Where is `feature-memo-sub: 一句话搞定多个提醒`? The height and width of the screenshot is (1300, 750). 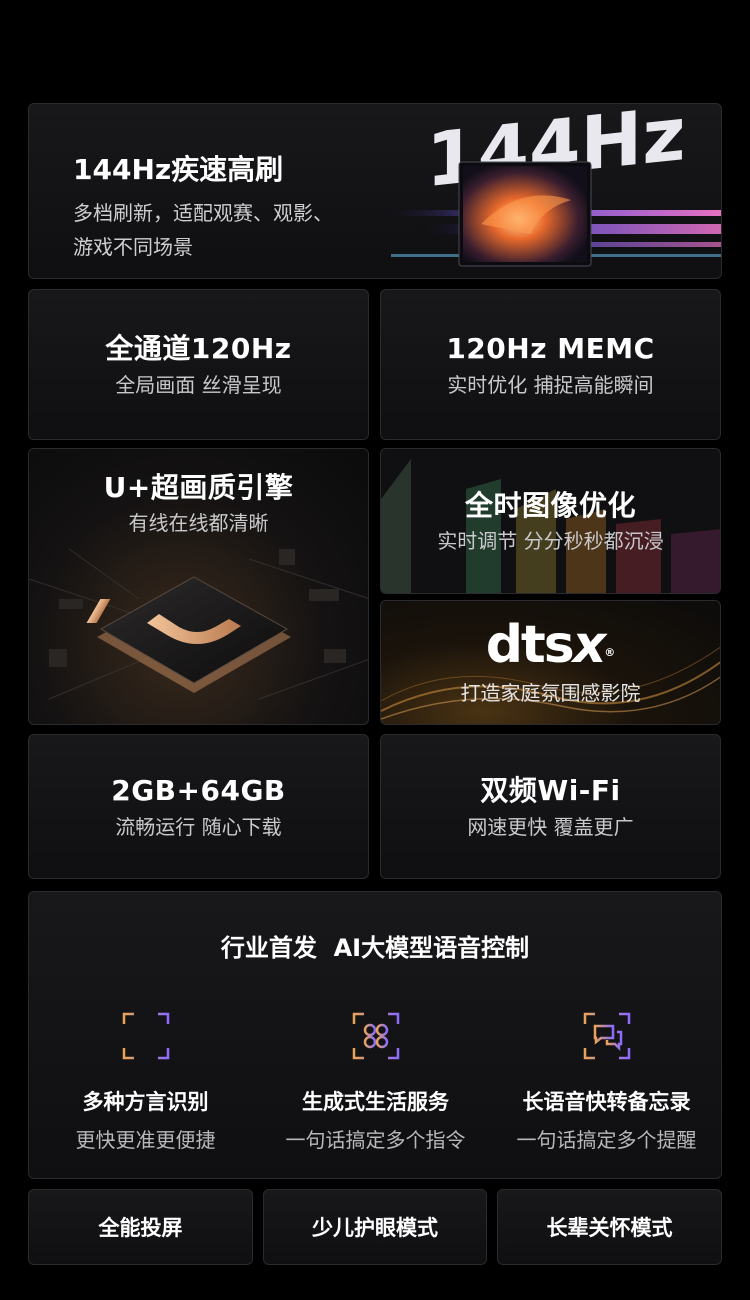
feature-memo-sub: 一句话搞定多个提醒 is located at coordinates (606, 1140).